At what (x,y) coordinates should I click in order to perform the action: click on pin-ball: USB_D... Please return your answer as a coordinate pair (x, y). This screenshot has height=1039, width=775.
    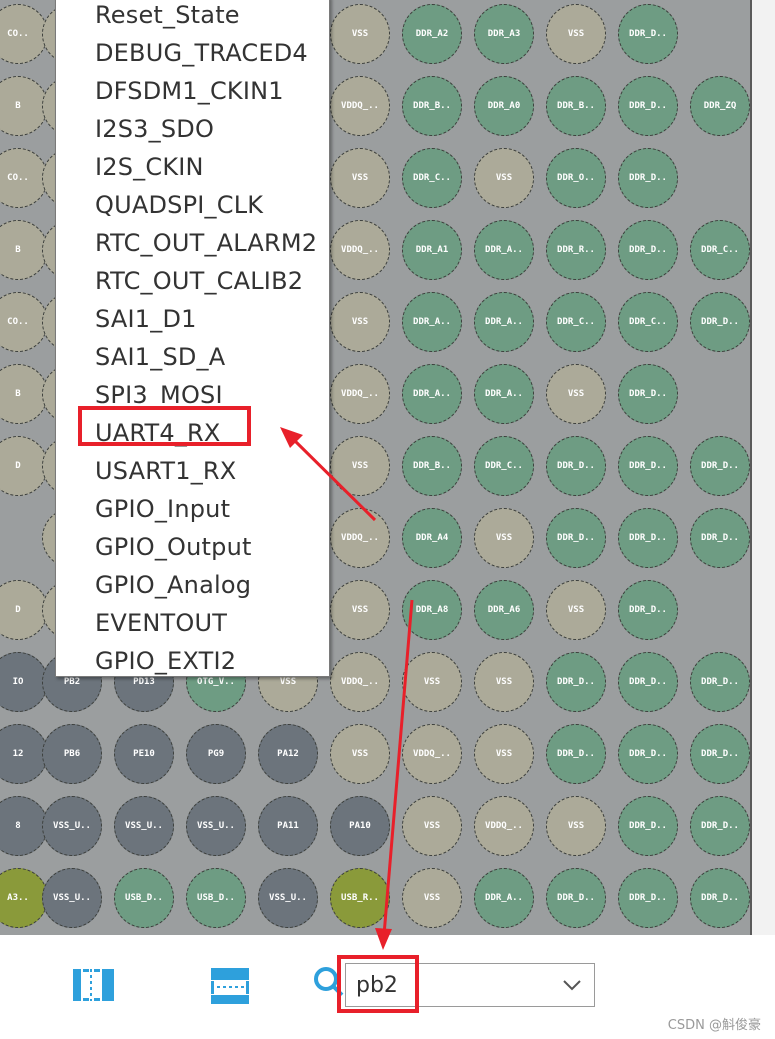
    Looking at the image, I should click on (144, 898).